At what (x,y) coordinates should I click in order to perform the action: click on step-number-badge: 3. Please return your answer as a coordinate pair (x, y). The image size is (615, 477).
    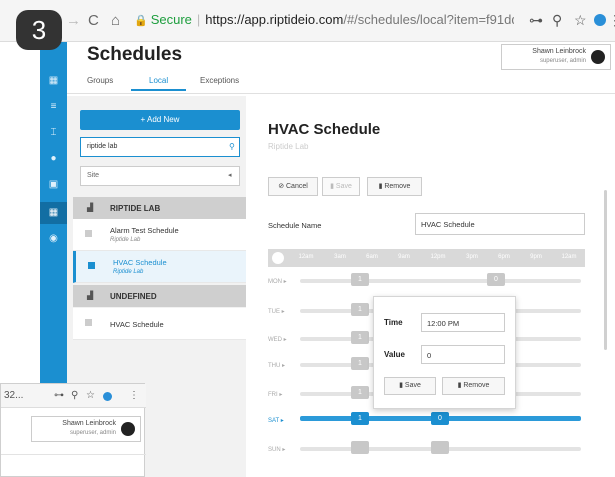
    Looking at the image, I should click on (39, 30).